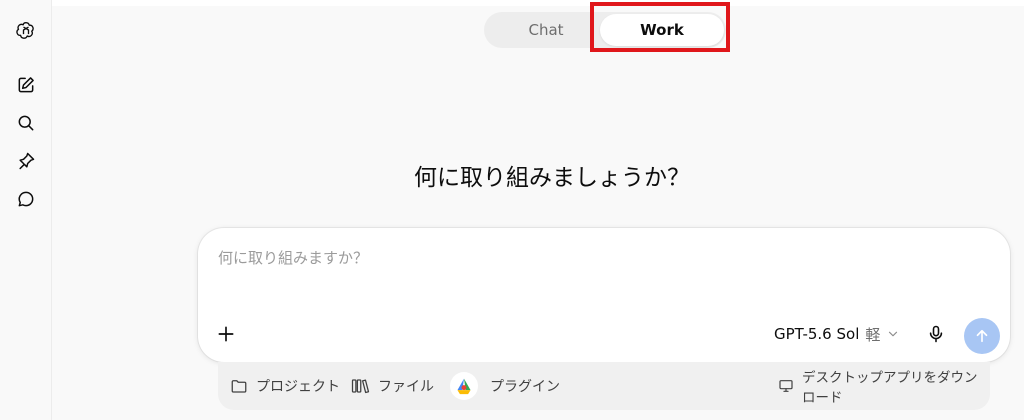 This screenshot has width=1024, height=420. What do you see at coordinates (360, 386) in the screenshot?
I see `library-icon` at bounding box center [360, 386].